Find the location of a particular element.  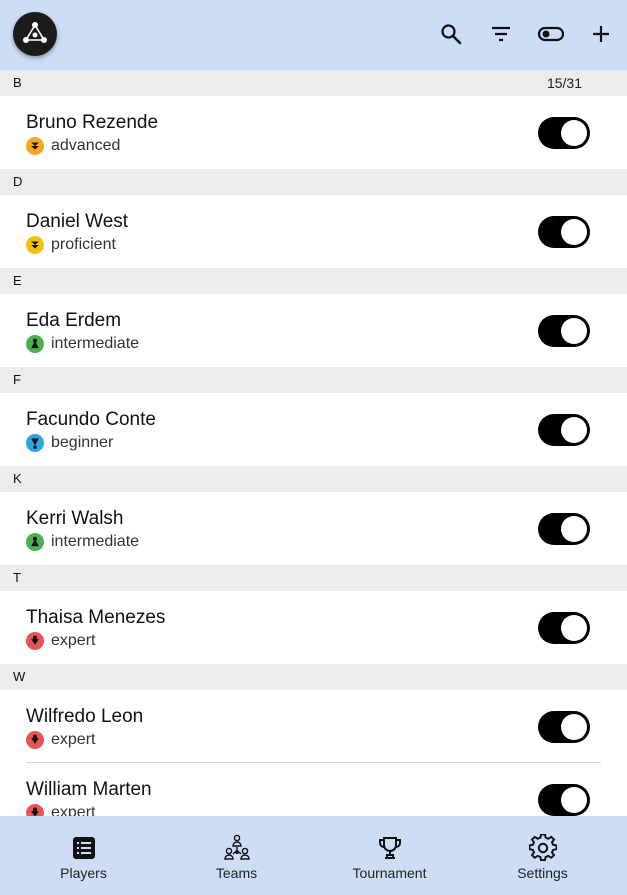

player-name: William Marten is located at coordinates (89, 789).